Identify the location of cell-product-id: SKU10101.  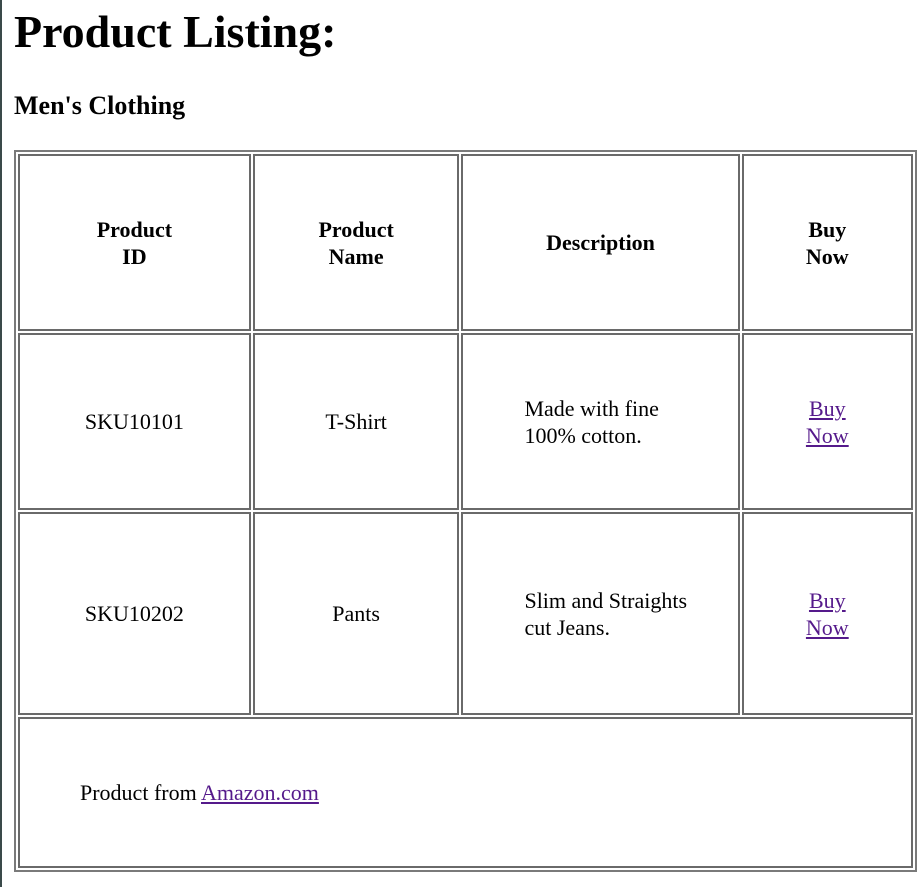
(134, 421).